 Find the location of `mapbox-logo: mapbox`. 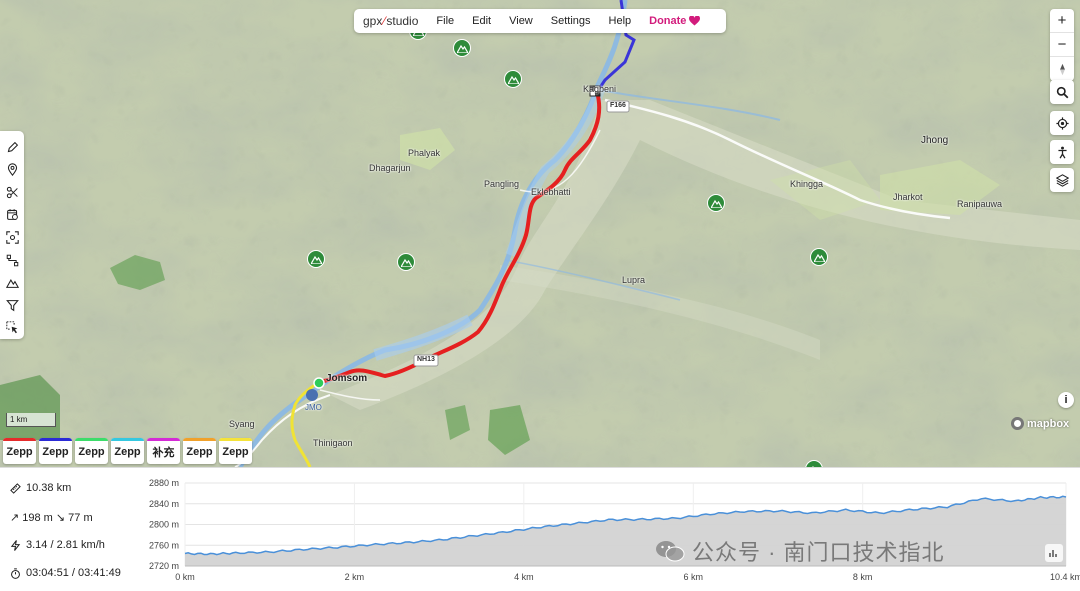

mapbox-logo: mapbox is located at coordinates (1040, 423).